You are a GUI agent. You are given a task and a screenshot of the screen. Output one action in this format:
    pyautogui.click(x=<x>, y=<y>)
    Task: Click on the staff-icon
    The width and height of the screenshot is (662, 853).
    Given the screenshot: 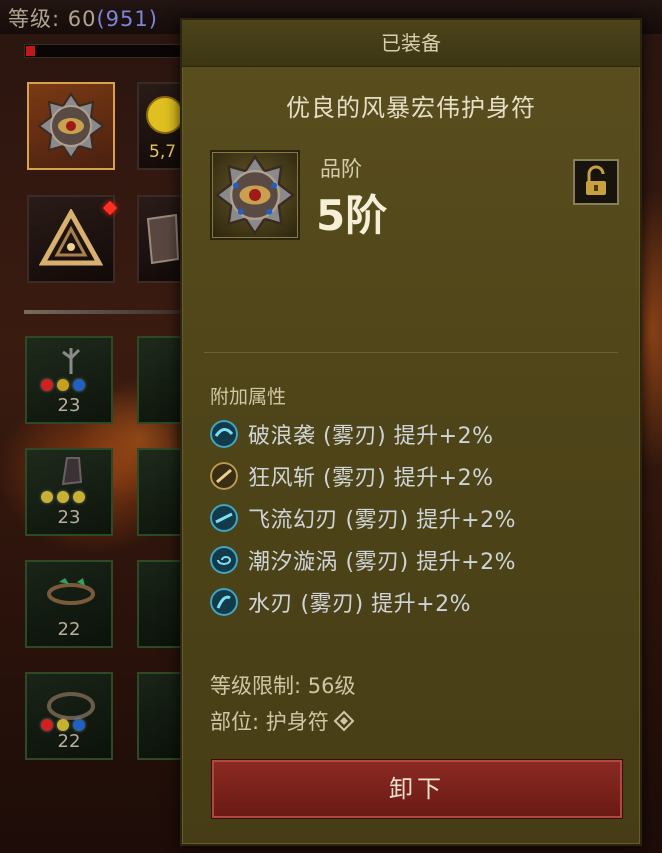 What is the action you would take?
    pyautogui.click(x=71, y=361)
    